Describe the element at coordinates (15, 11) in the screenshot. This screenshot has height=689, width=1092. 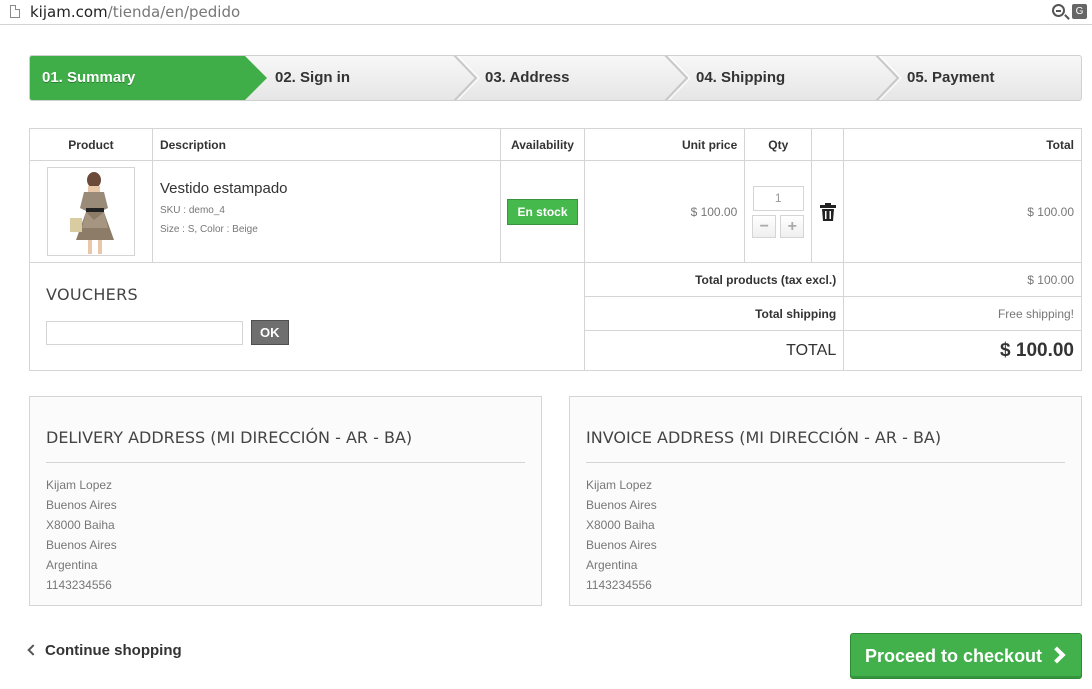
I see `page-icon` at that location.